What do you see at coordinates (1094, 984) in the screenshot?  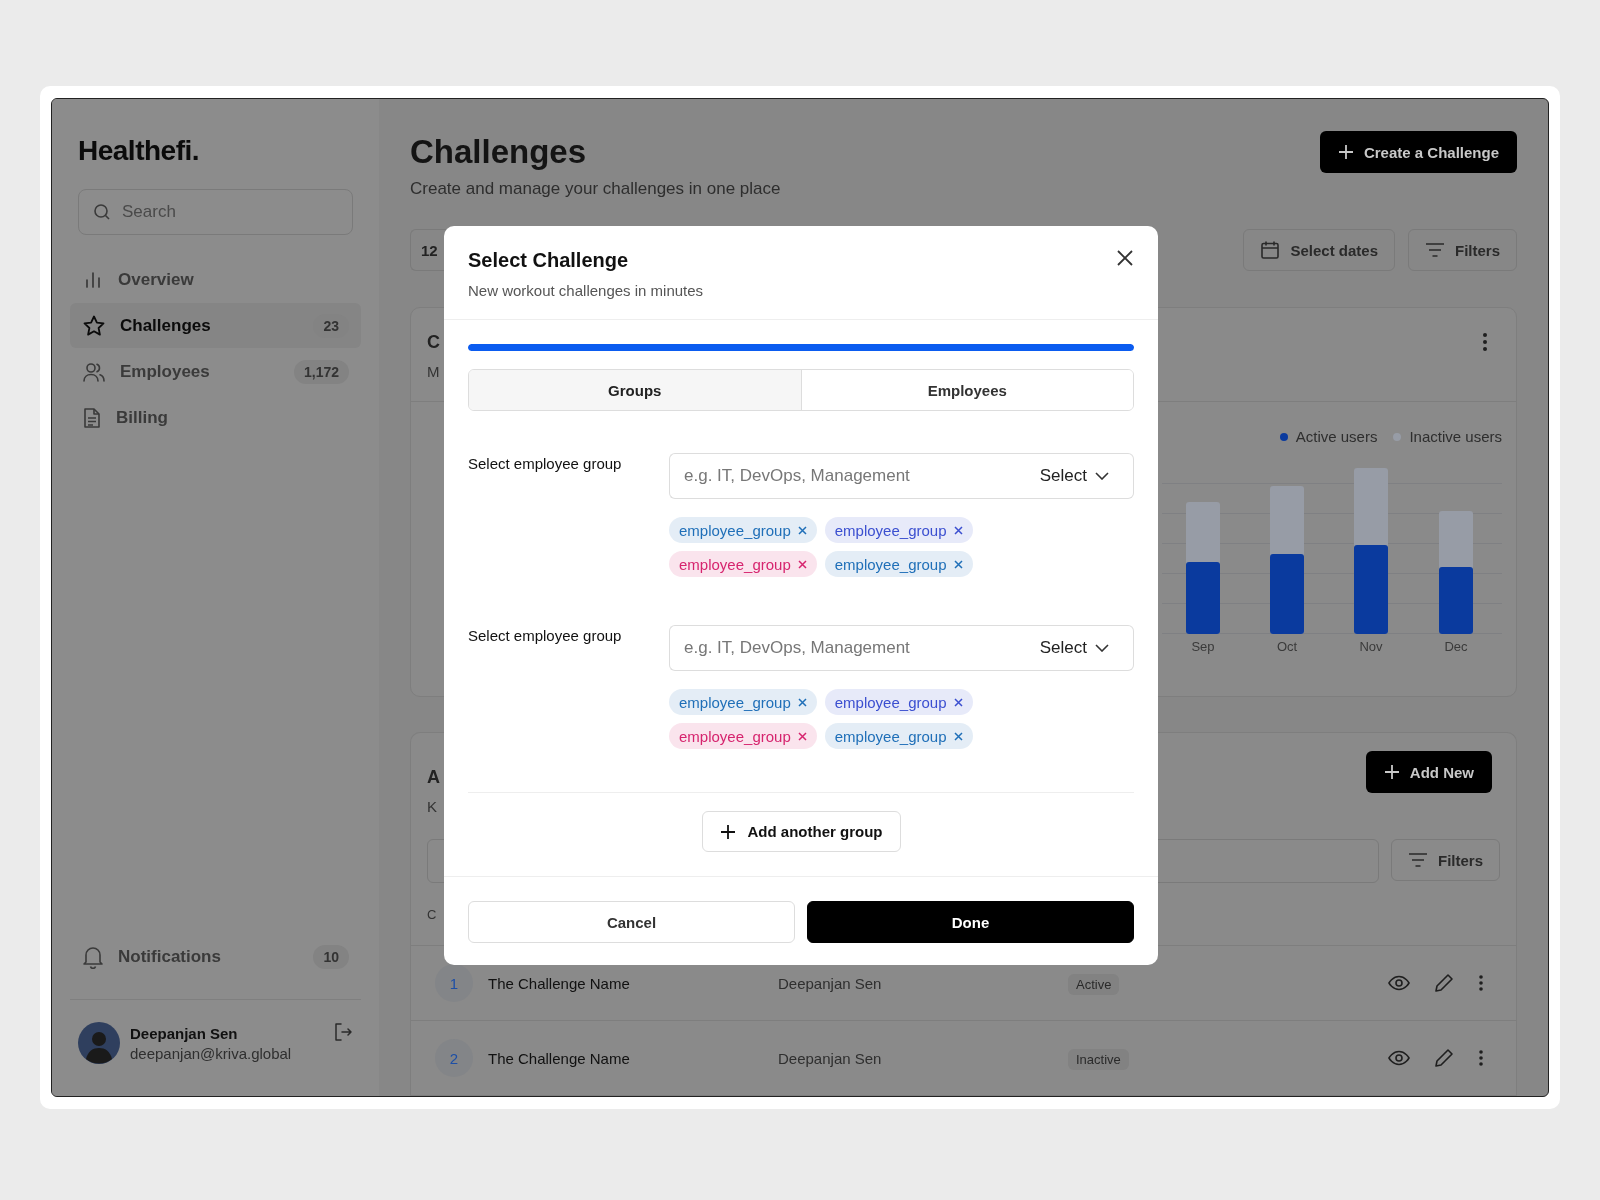 I see `status-badge: Active` at bounding box center [1094, 984].